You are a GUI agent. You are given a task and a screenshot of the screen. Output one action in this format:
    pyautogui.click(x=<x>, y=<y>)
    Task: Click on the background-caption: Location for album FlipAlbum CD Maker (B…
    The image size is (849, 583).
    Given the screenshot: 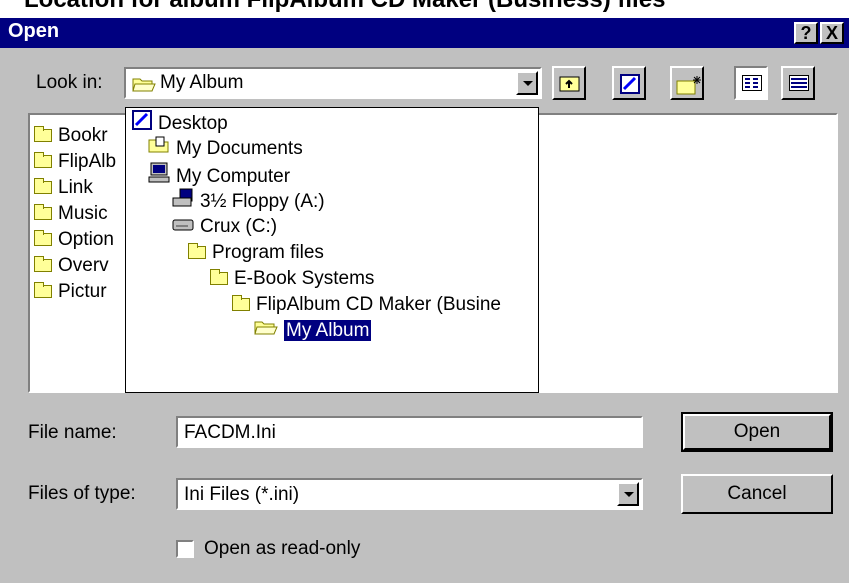 What is the action you would take?
    pyautogui.click(x=424, y=9)
    